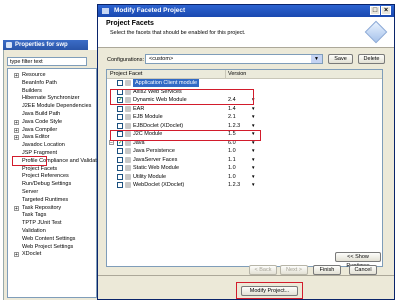 This screenshot has width=400, height=305. Describe the element at coordinates (185, 135) in the screenshot. I see `java-highlight` at that location.